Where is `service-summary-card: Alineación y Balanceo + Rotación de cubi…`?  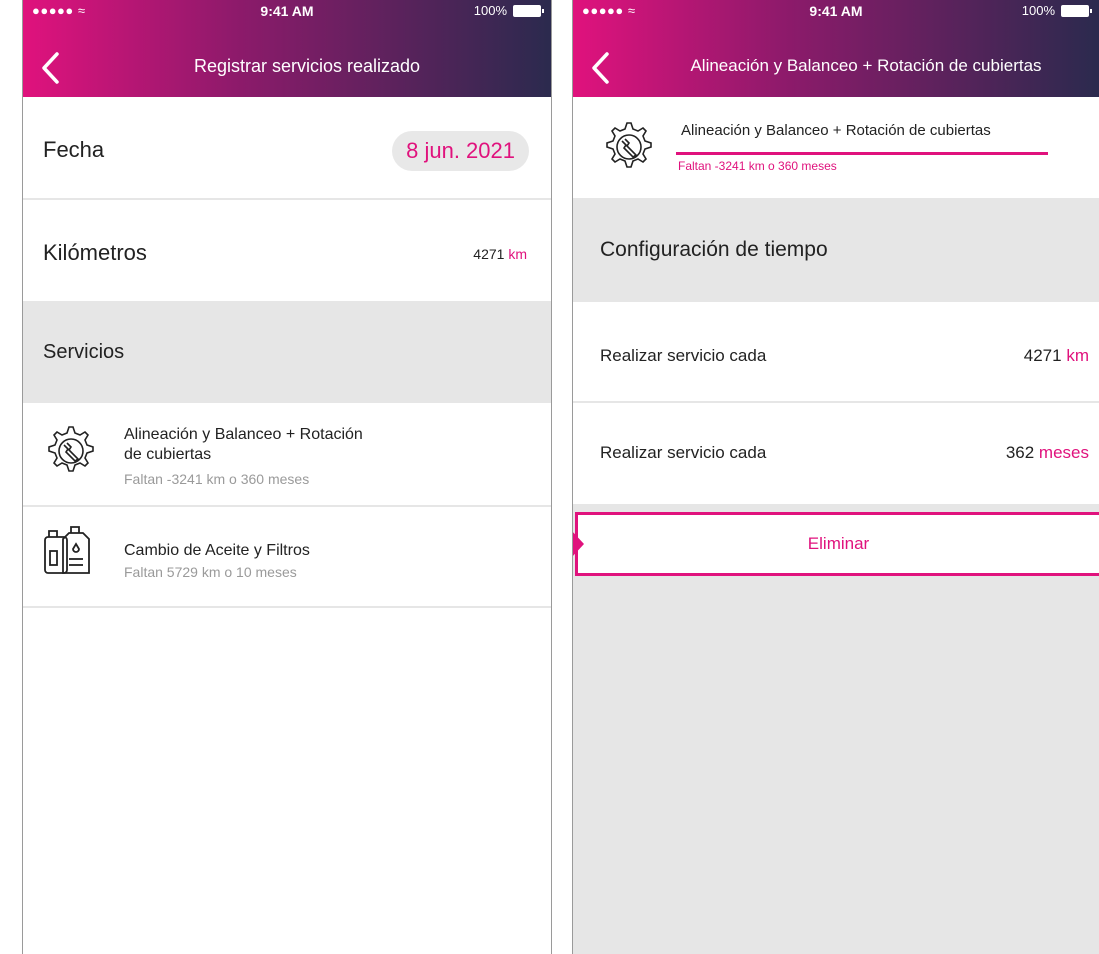 service-summary-card: Alineación y Balanceo + Rotación de cubi… is located at coordinates (836, 147).